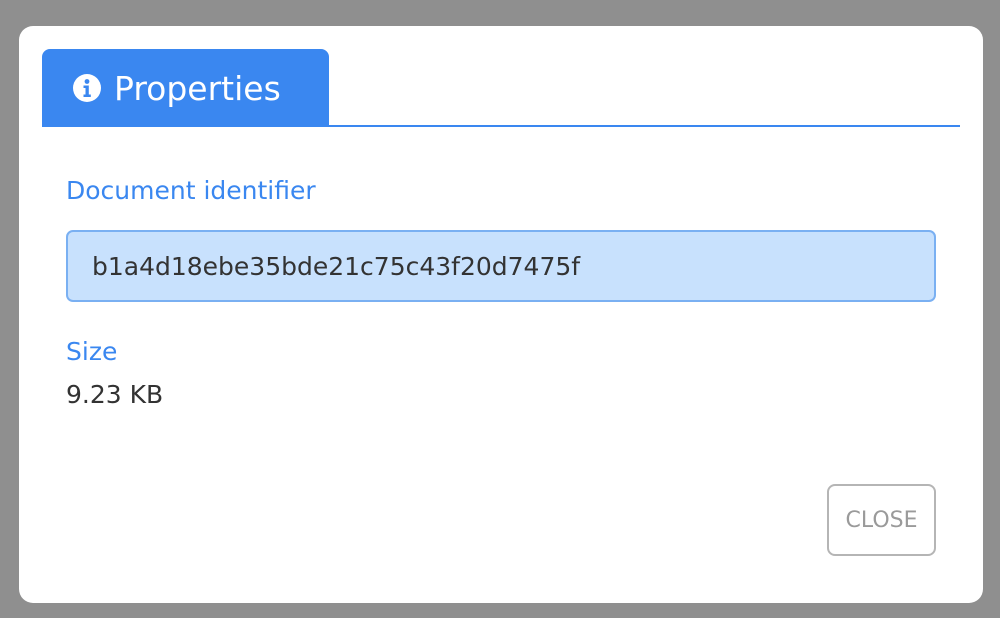  Describe the element at coordinates (501, 88) in the screenshot. I see `tab-bar: Properties` at that location.